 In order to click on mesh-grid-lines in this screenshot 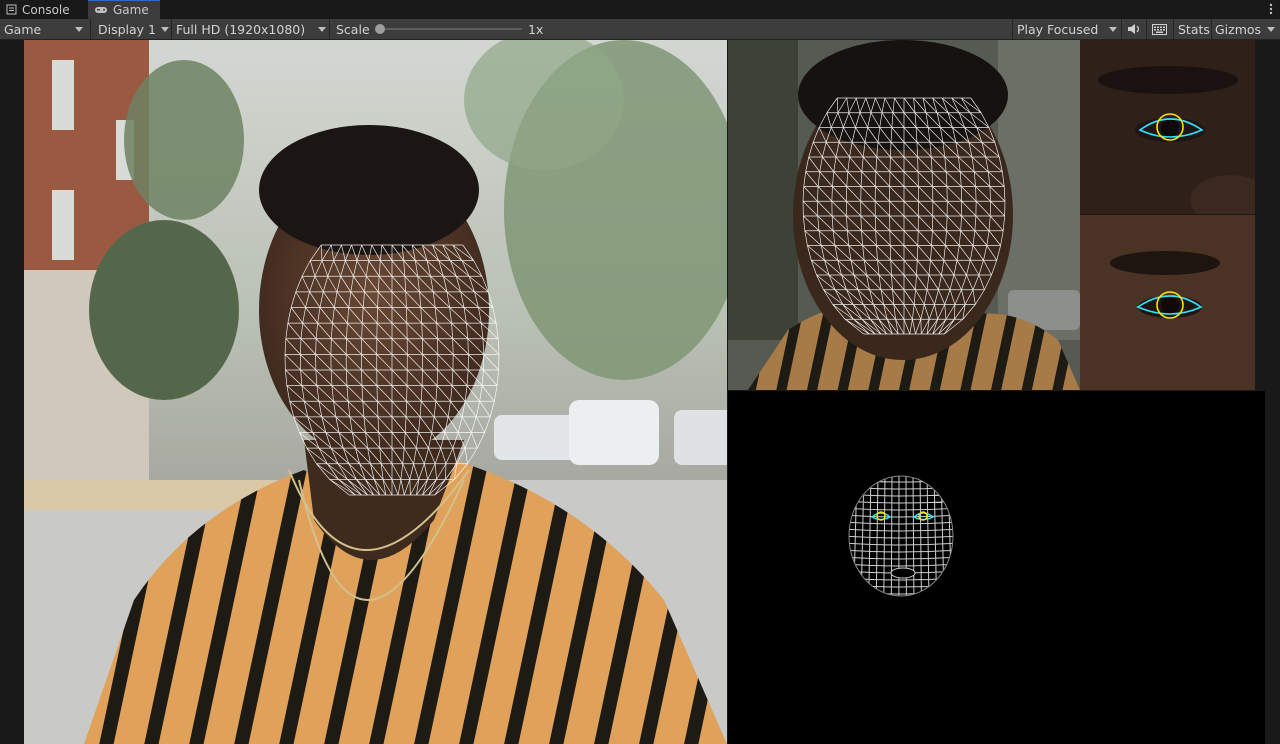, I will do `click(901, 536)`.